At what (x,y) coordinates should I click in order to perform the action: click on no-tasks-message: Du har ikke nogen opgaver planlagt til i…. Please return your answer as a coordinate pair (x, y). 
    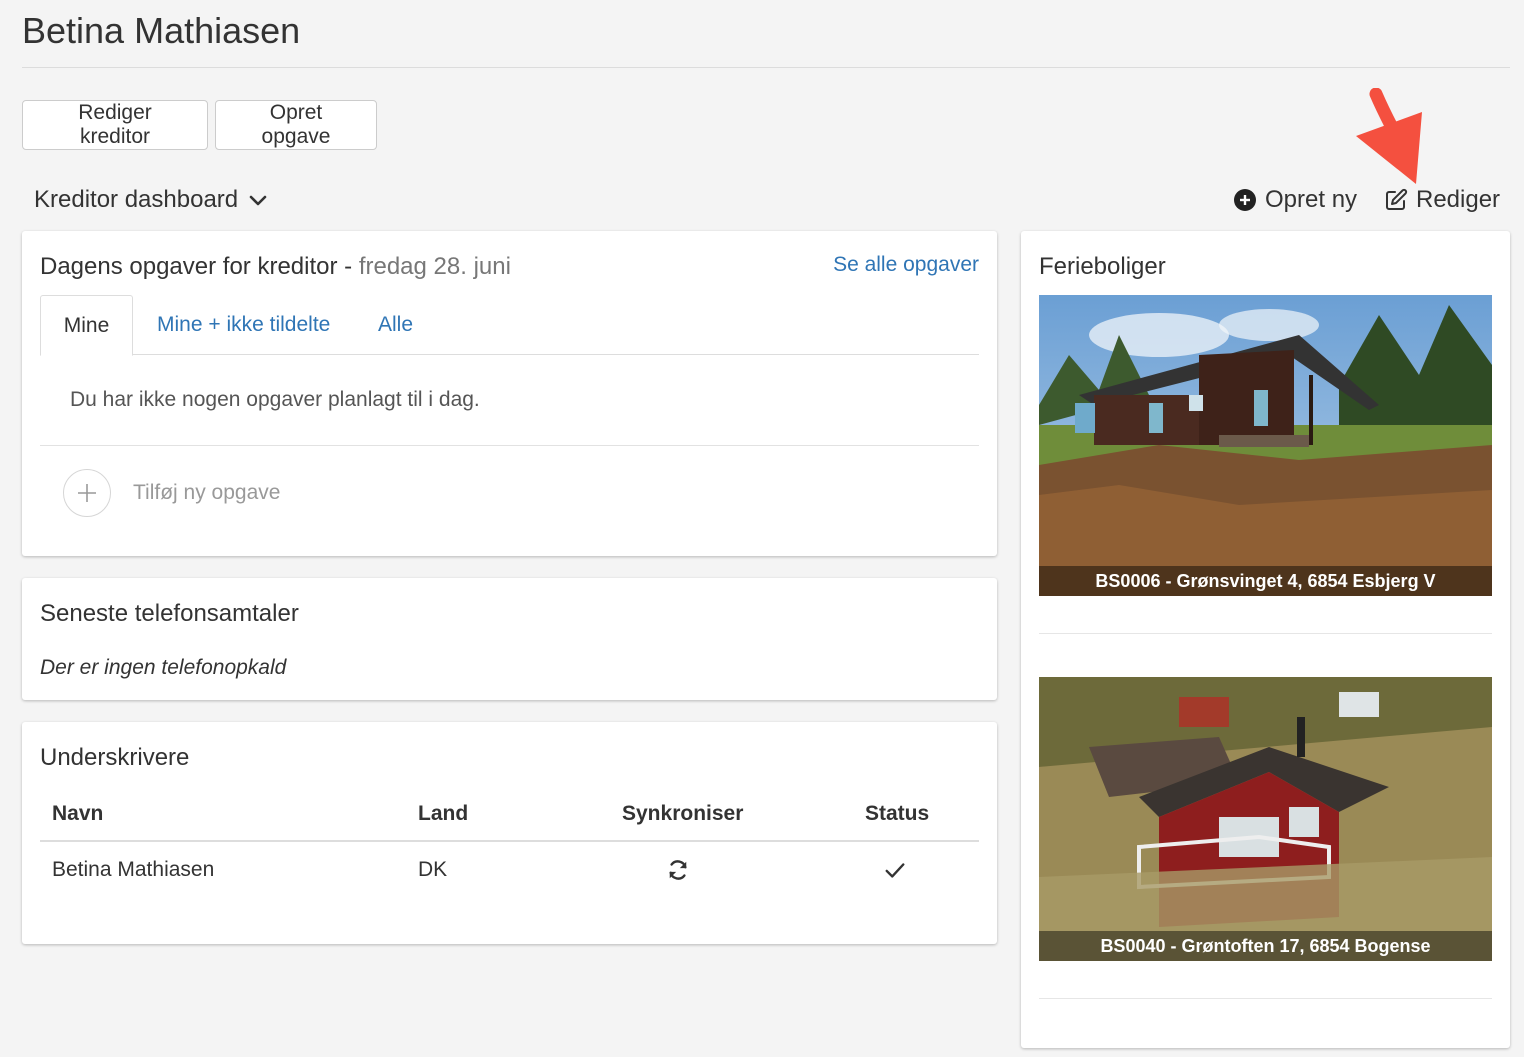
    Looking at the image, I should click on (275, 399).